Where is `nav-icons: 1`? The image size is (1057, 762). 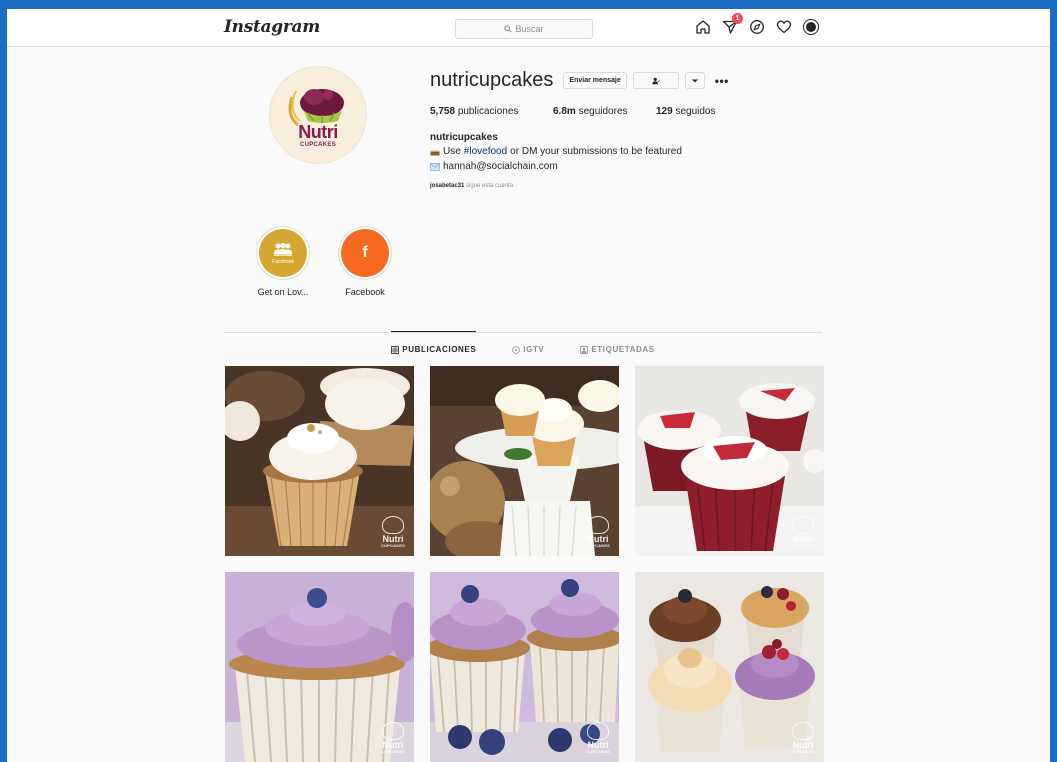 nav-icons: 1 is located at coordinates (757, 24).